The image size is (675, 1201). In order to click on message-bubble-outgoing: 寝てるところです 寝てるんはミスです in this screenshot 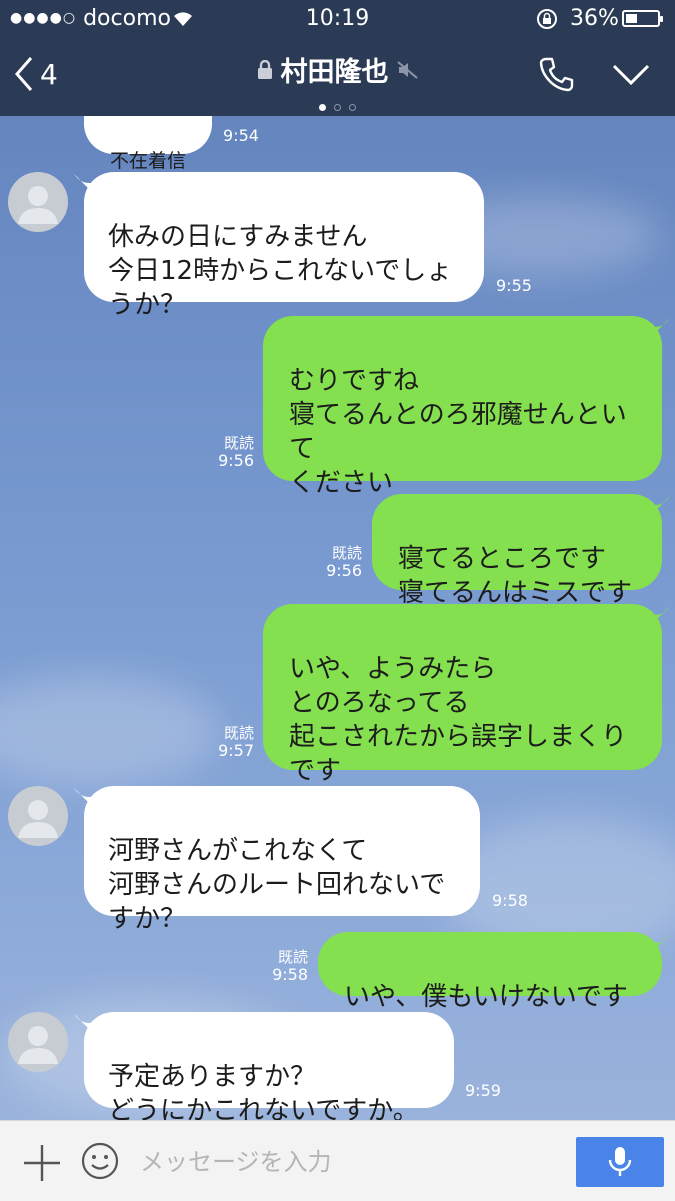, I will do `click(517, 551)`.